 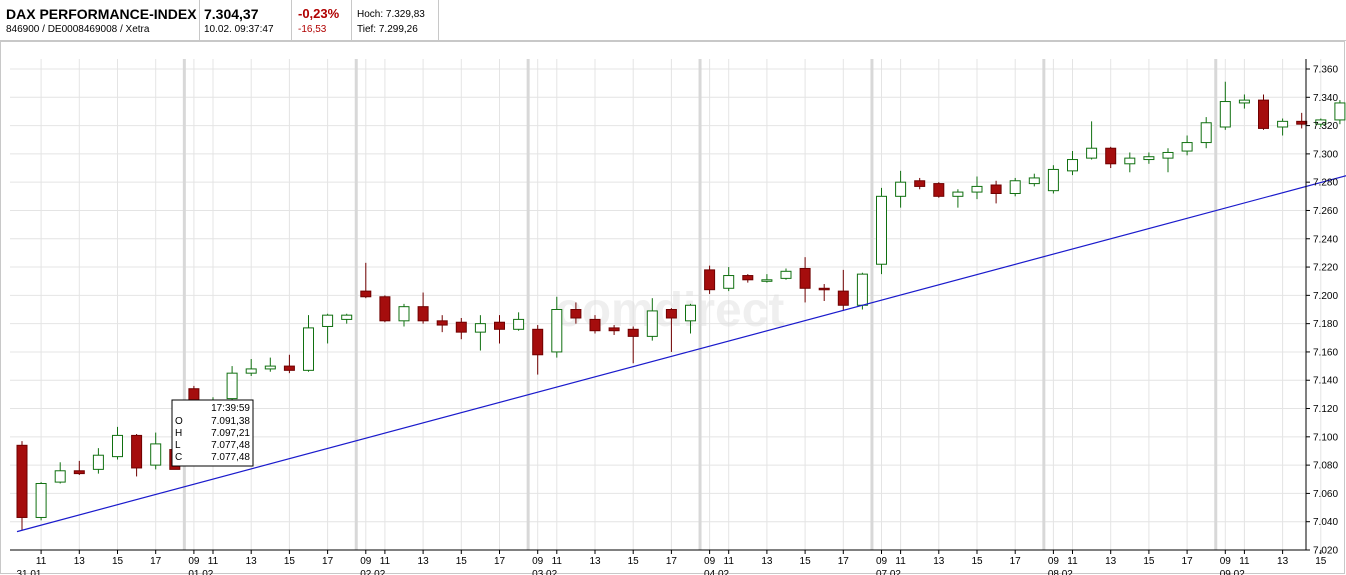 What do you see at coordinates (1325, 466) in the screenshot?
I see `y-tick-label: 7.080` at bounding box center [1325, 466].